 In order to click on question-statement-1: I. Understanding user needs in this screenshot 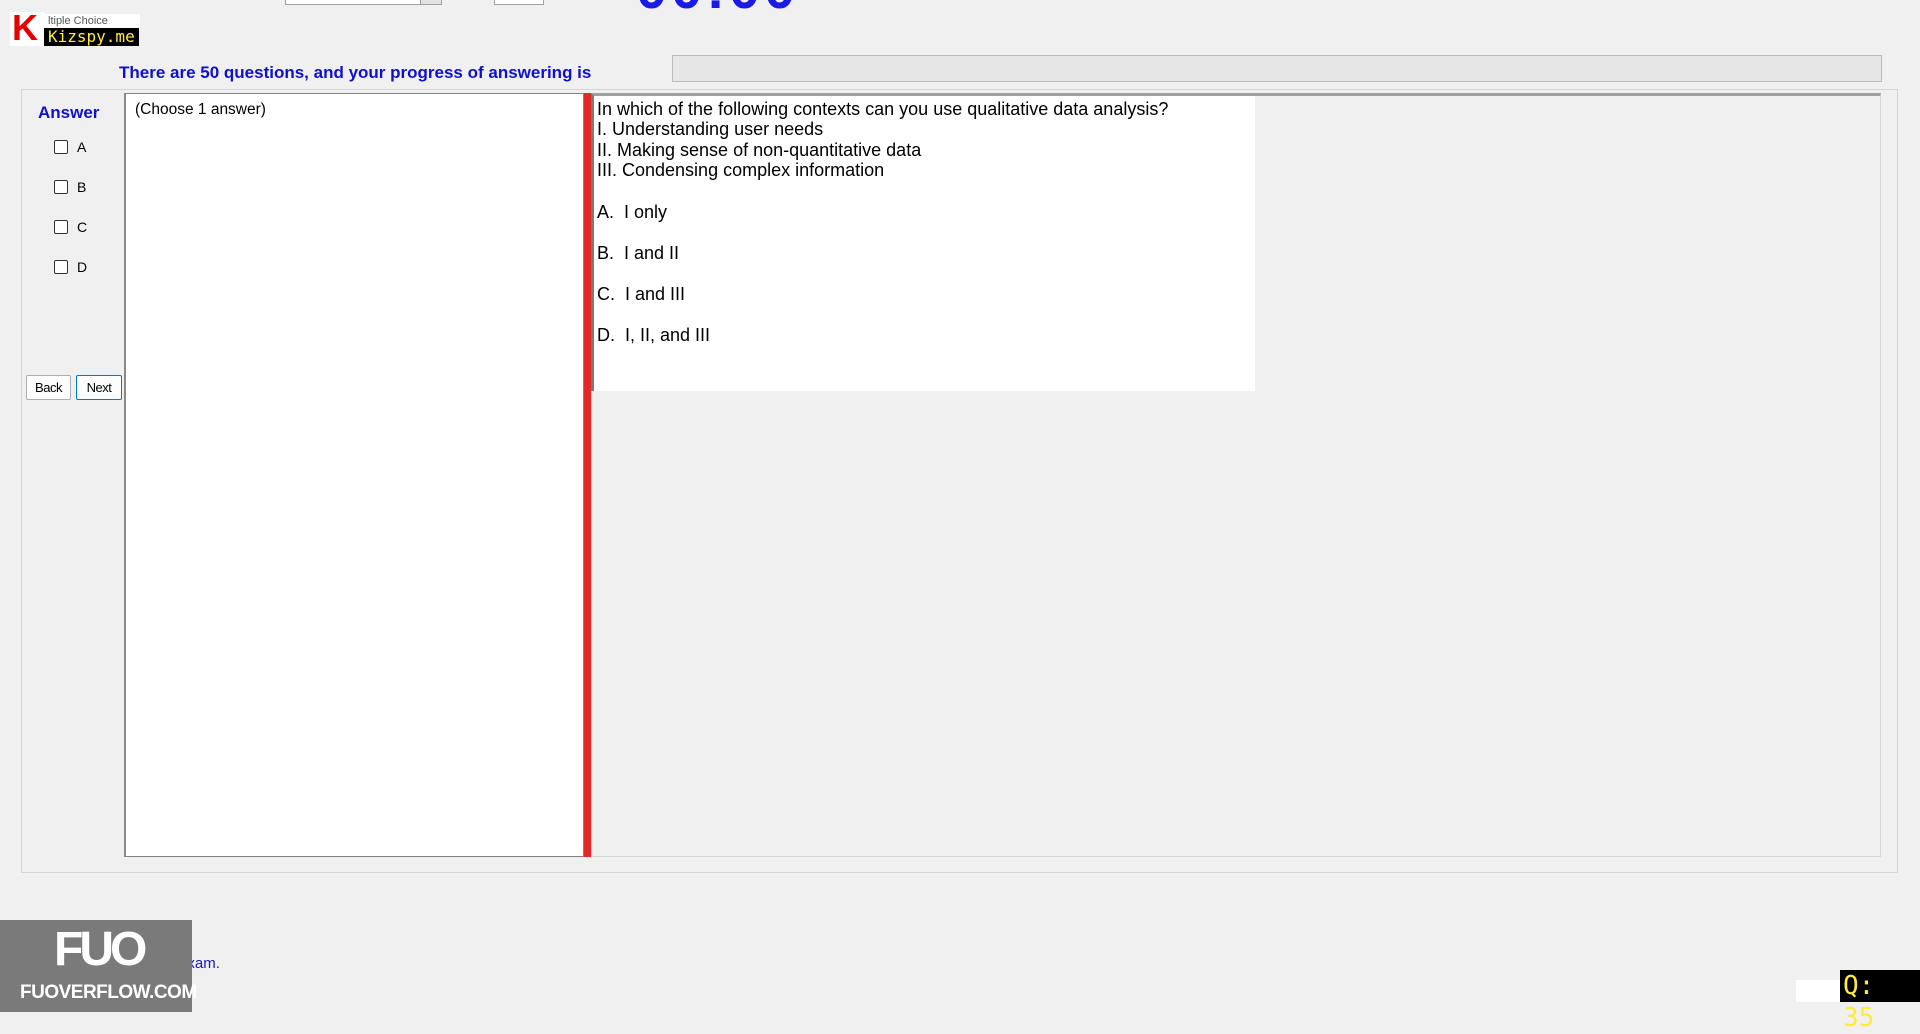, I will do `click(710, 129)`.